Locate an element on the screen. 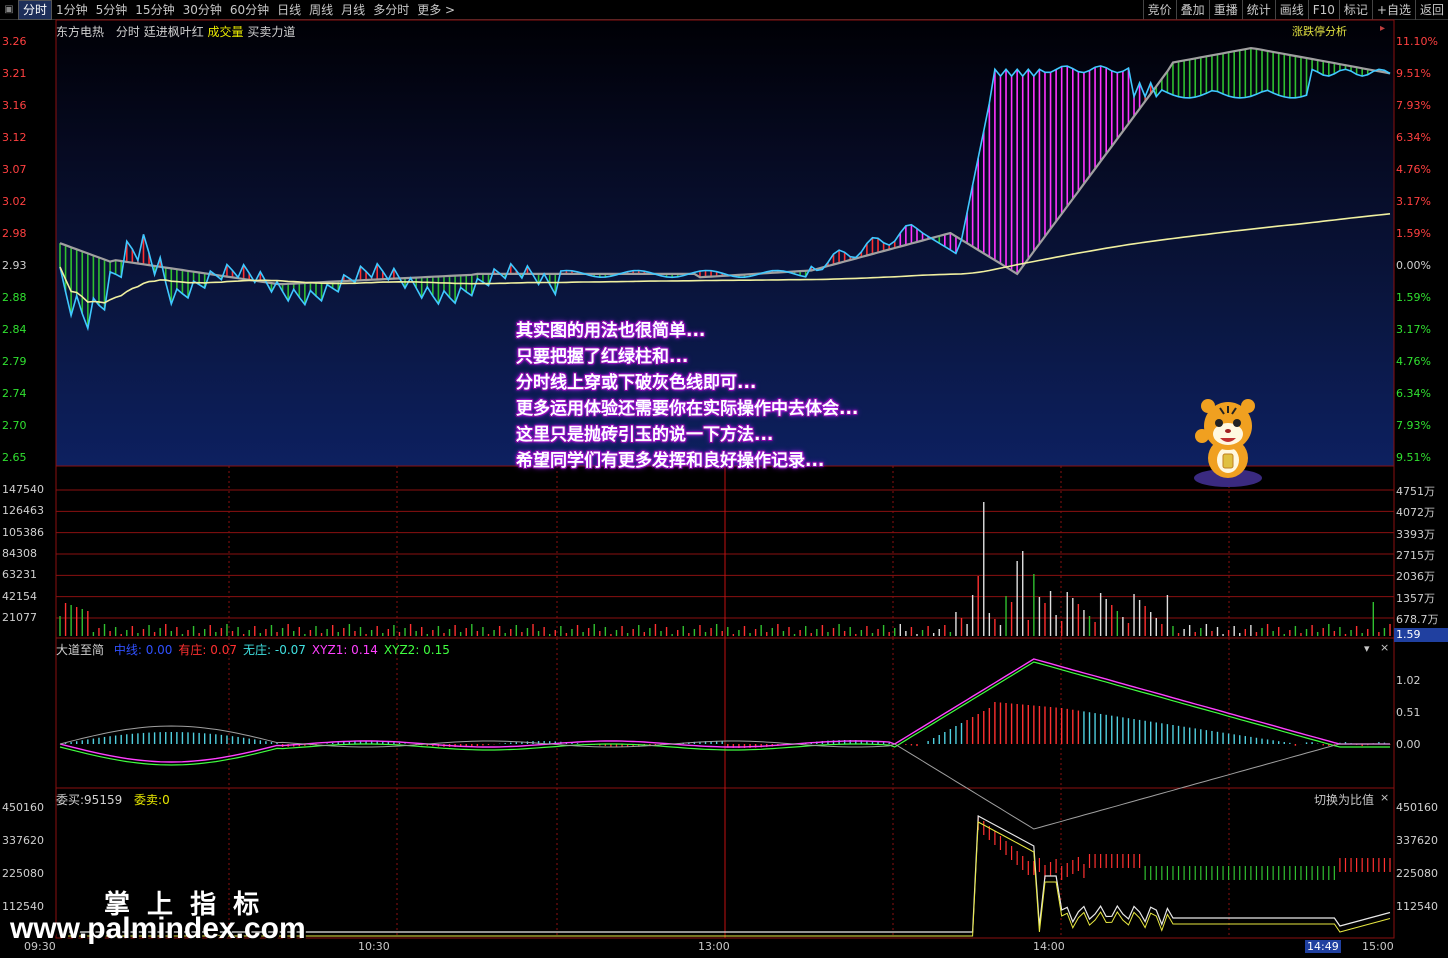 The image size is (1448, 958). price-right-label-13: 9.51% is located at coordinates (1413, 457).